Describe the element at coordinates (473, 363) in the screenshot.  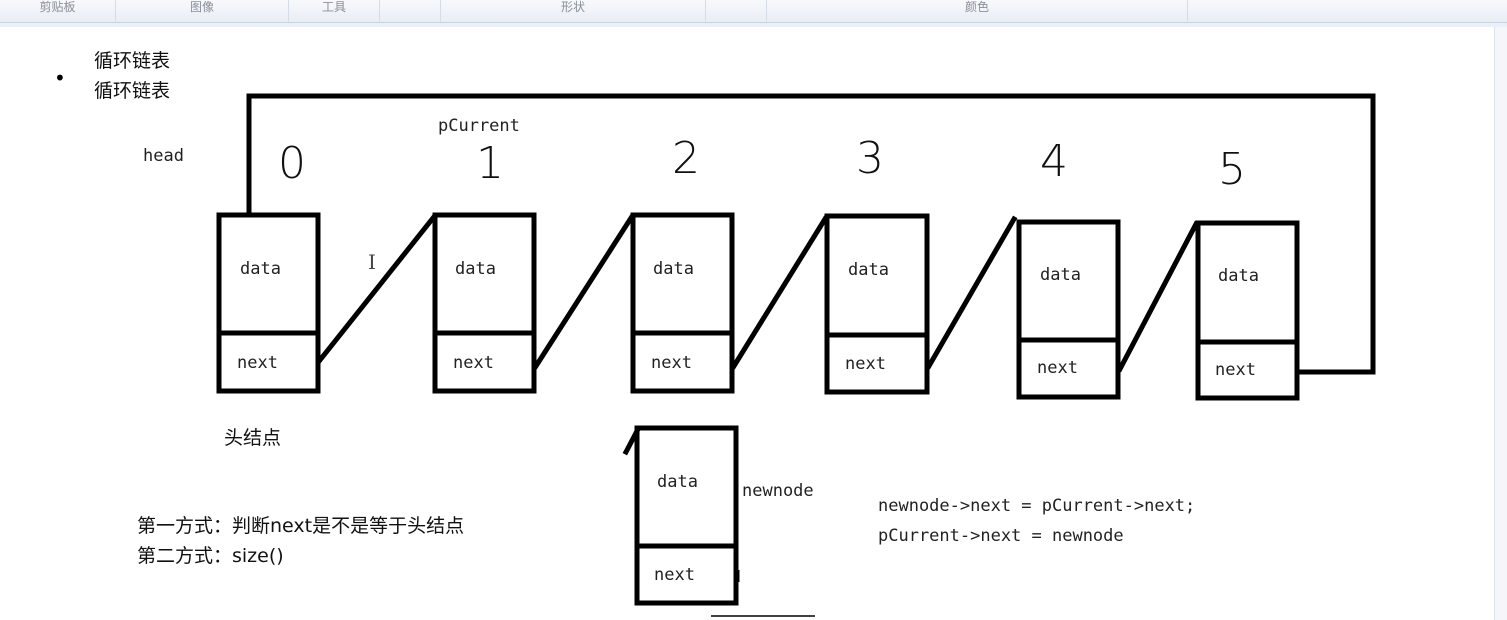
I see `node-1-next: next` at that location.